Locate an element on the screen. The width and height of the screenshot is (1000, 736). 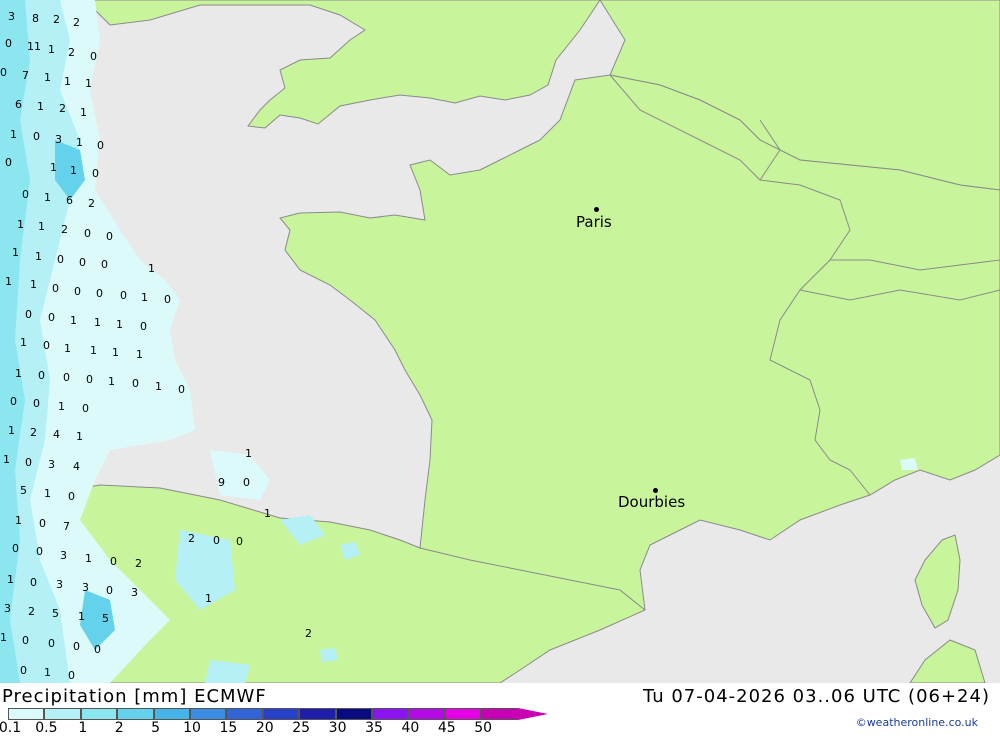
scale-label: 1 is located at coordinates (83, 728).